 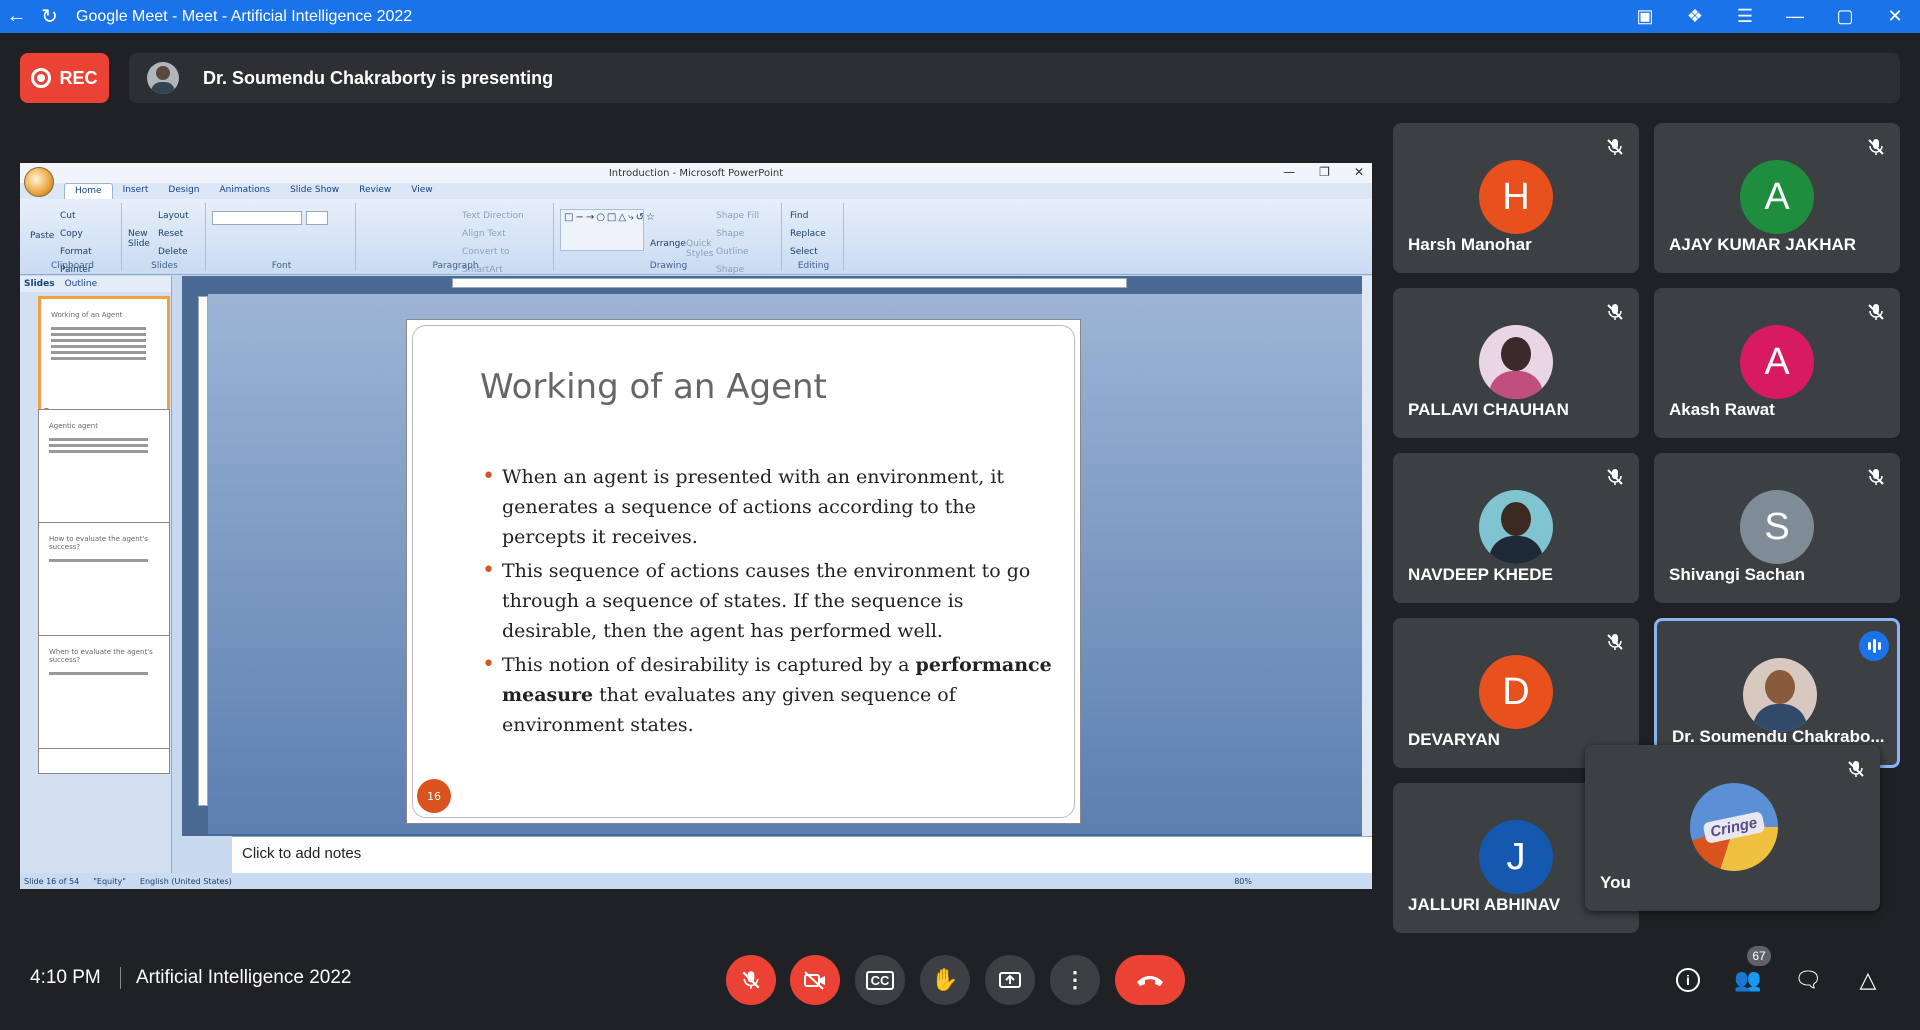 I want to click on maximize-icon: ▢, so click(x=1845, y=16).